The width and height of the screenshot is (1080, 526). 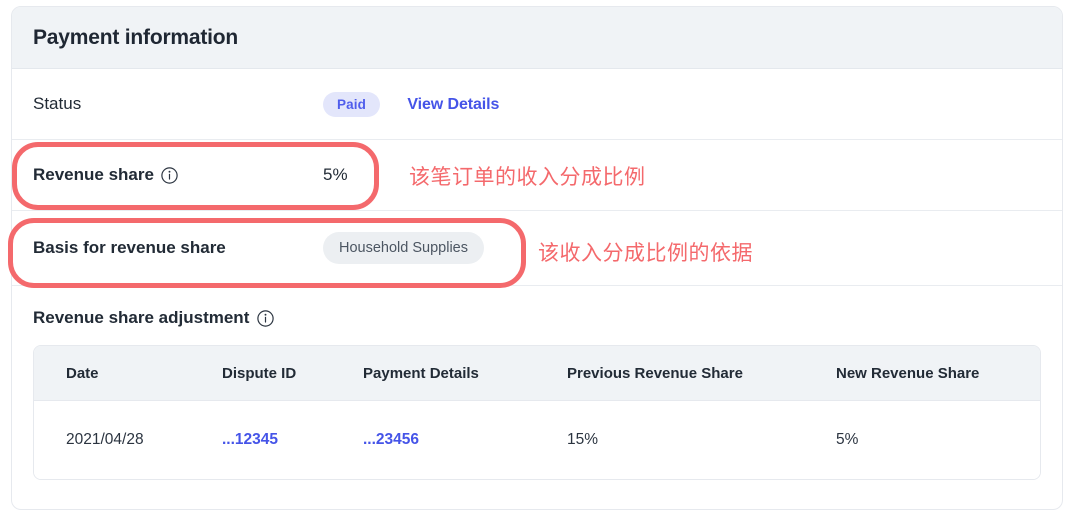 I want to click on basis-category-chip: Household Supplies, so click(x=403, y=248).